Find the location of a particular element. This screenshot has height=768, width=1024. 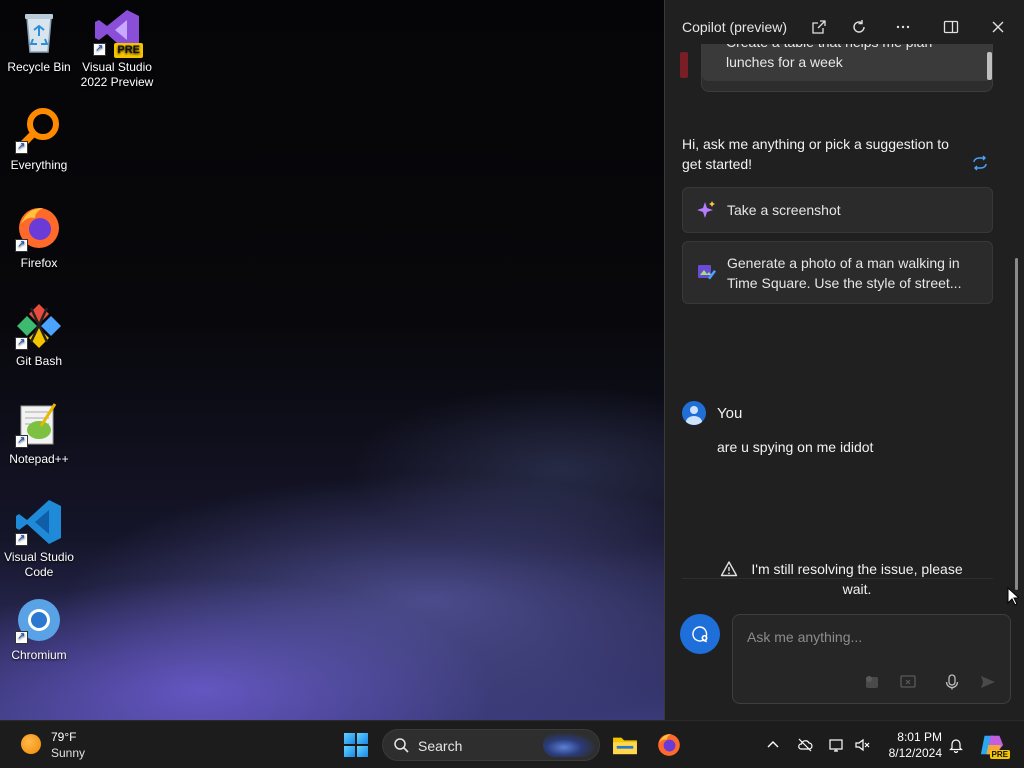

desktop-icon-visual-studio-code: Visual Studio Code is located at coordinates (39, 539).